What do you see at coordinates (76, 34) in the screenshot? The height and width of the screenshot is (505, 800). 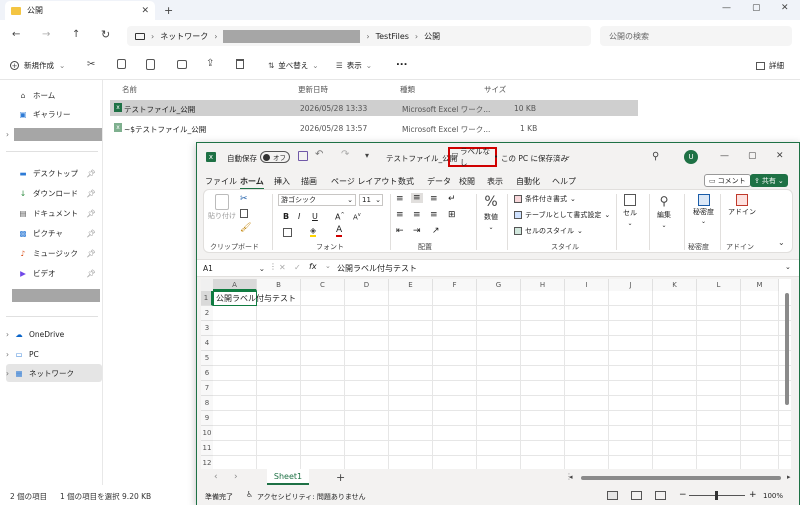 I see `up-icon: ↑` at bounding box center [76, 34].